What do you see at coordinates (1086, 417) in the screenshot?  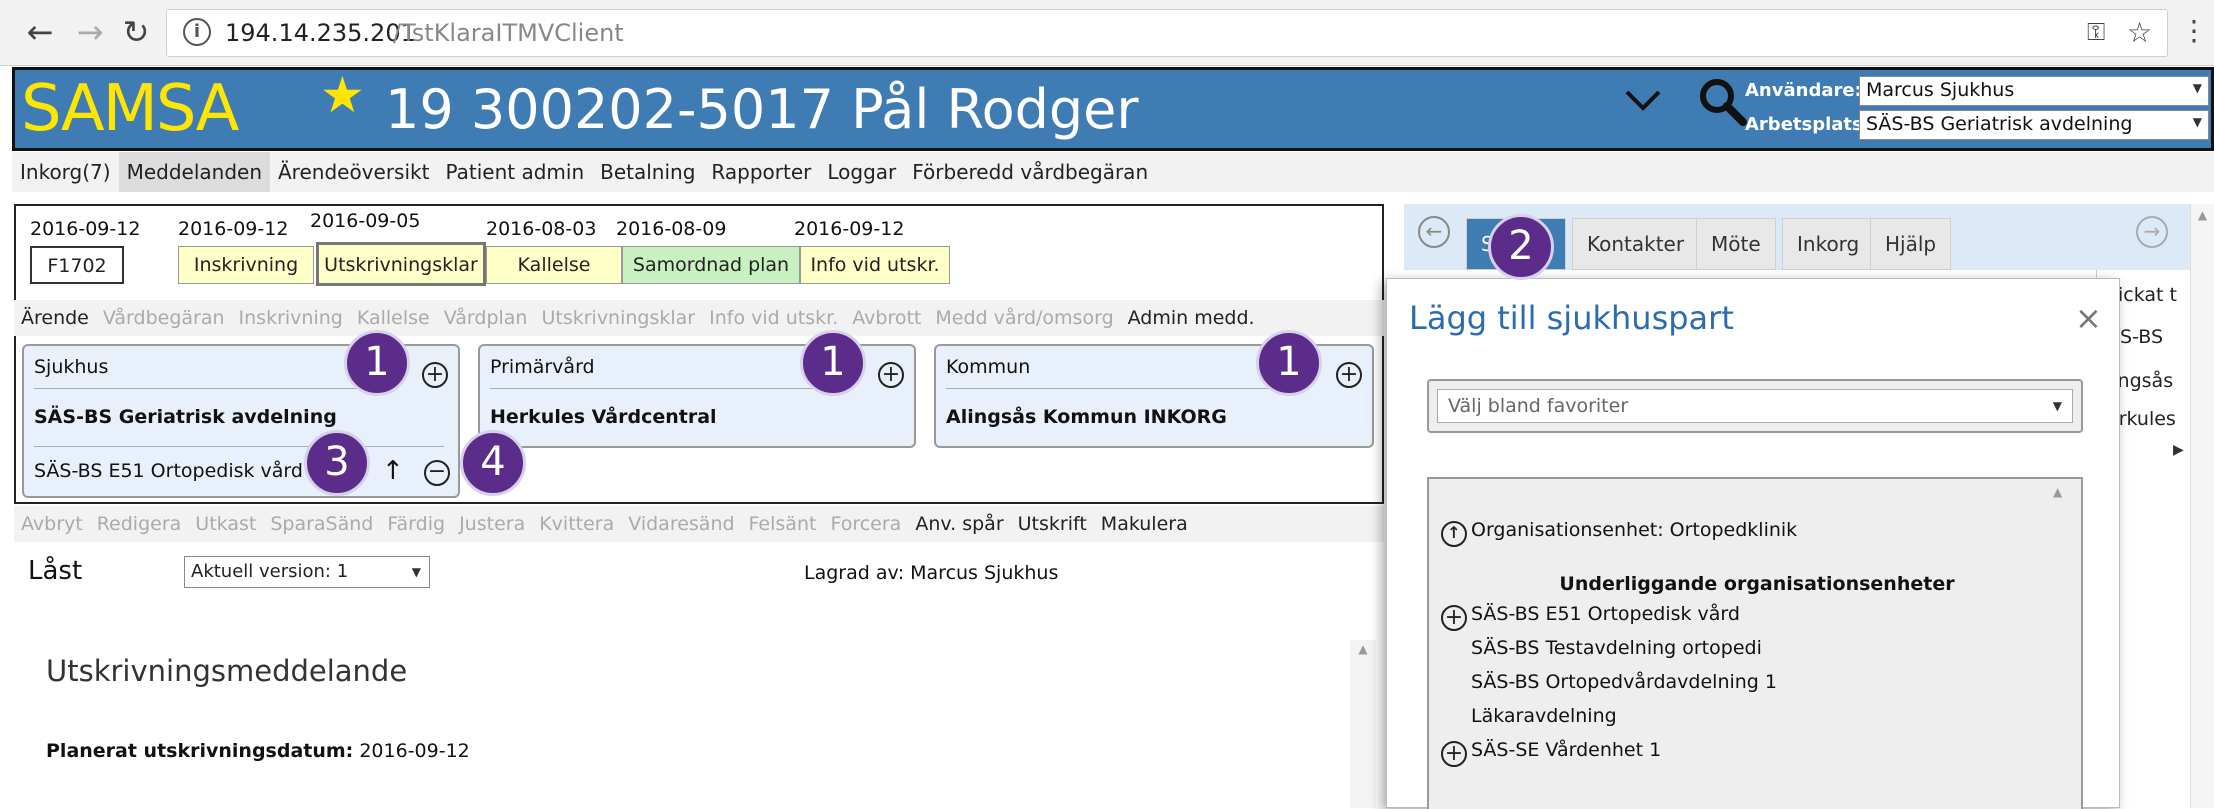 I see `party-unit: Alingsås Kommun INKORG` at bounding box center [1086, 417].